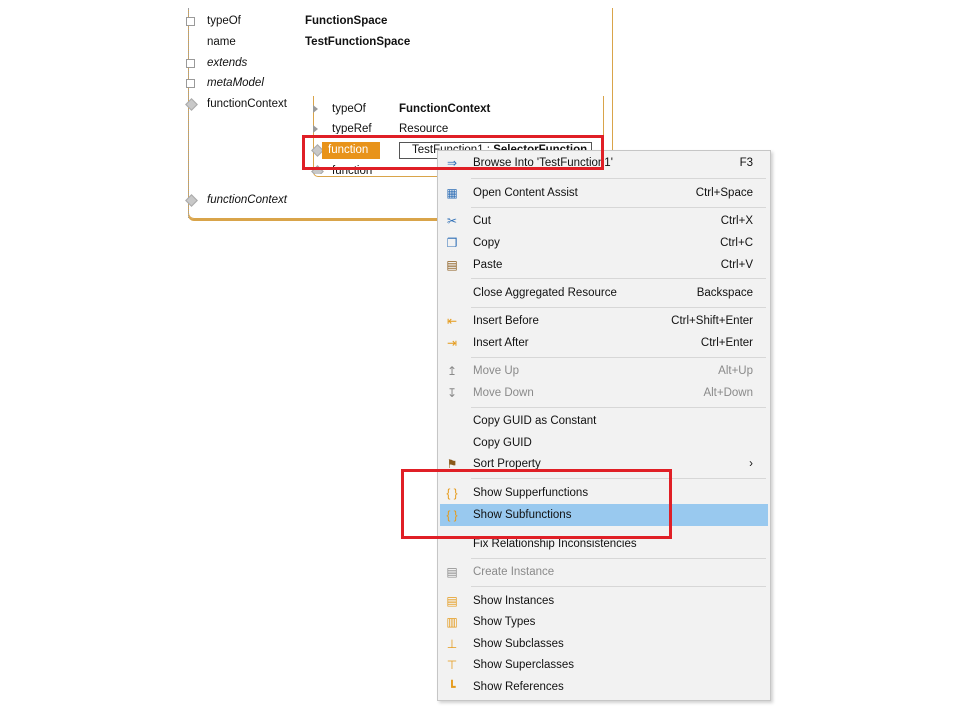  Describe the element at coordinates (604, 572) in the screenshot. I see `menu-item-create-instance: ▤ Create Instance` at that location.